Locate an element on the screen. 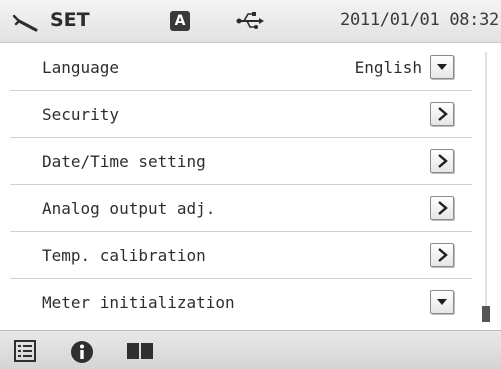 The image size is (501, 369). screen-title: SET is located at coordinates (70, 20).